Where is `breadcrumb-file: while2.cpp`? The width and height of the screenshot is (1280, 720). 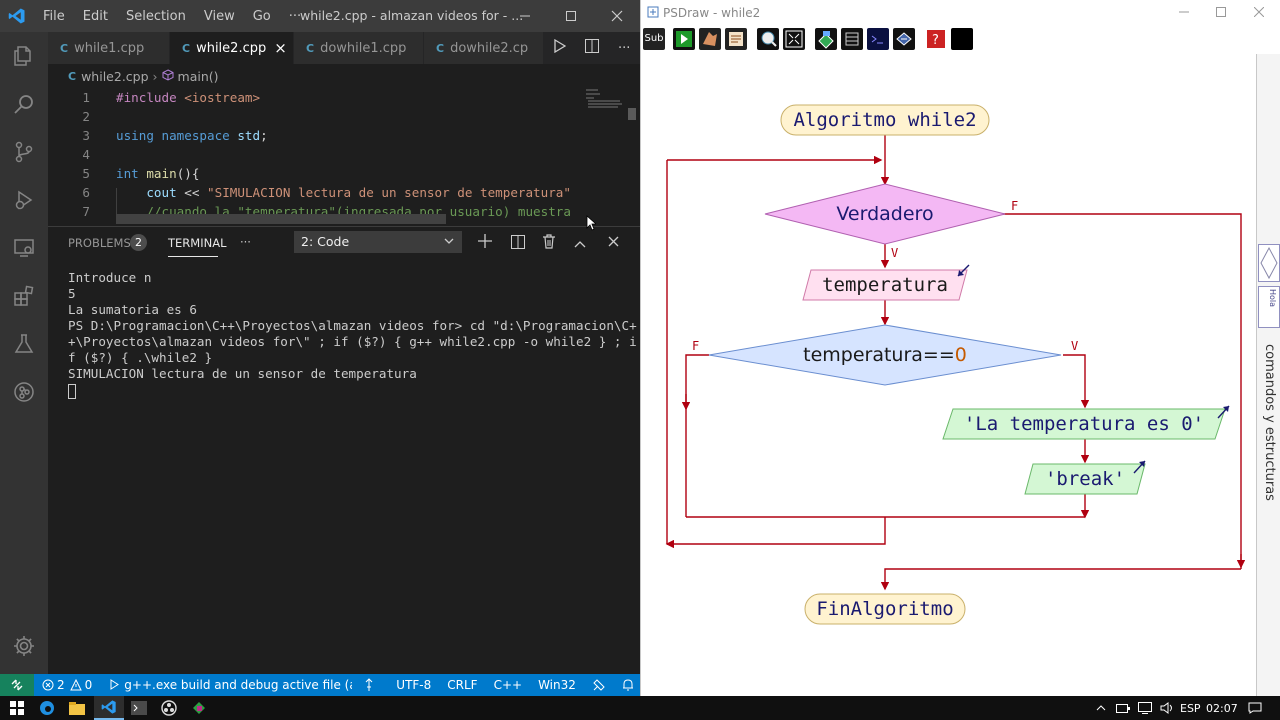 breadcrumb-file: while2.cpp is located at coordinates (114, 76).